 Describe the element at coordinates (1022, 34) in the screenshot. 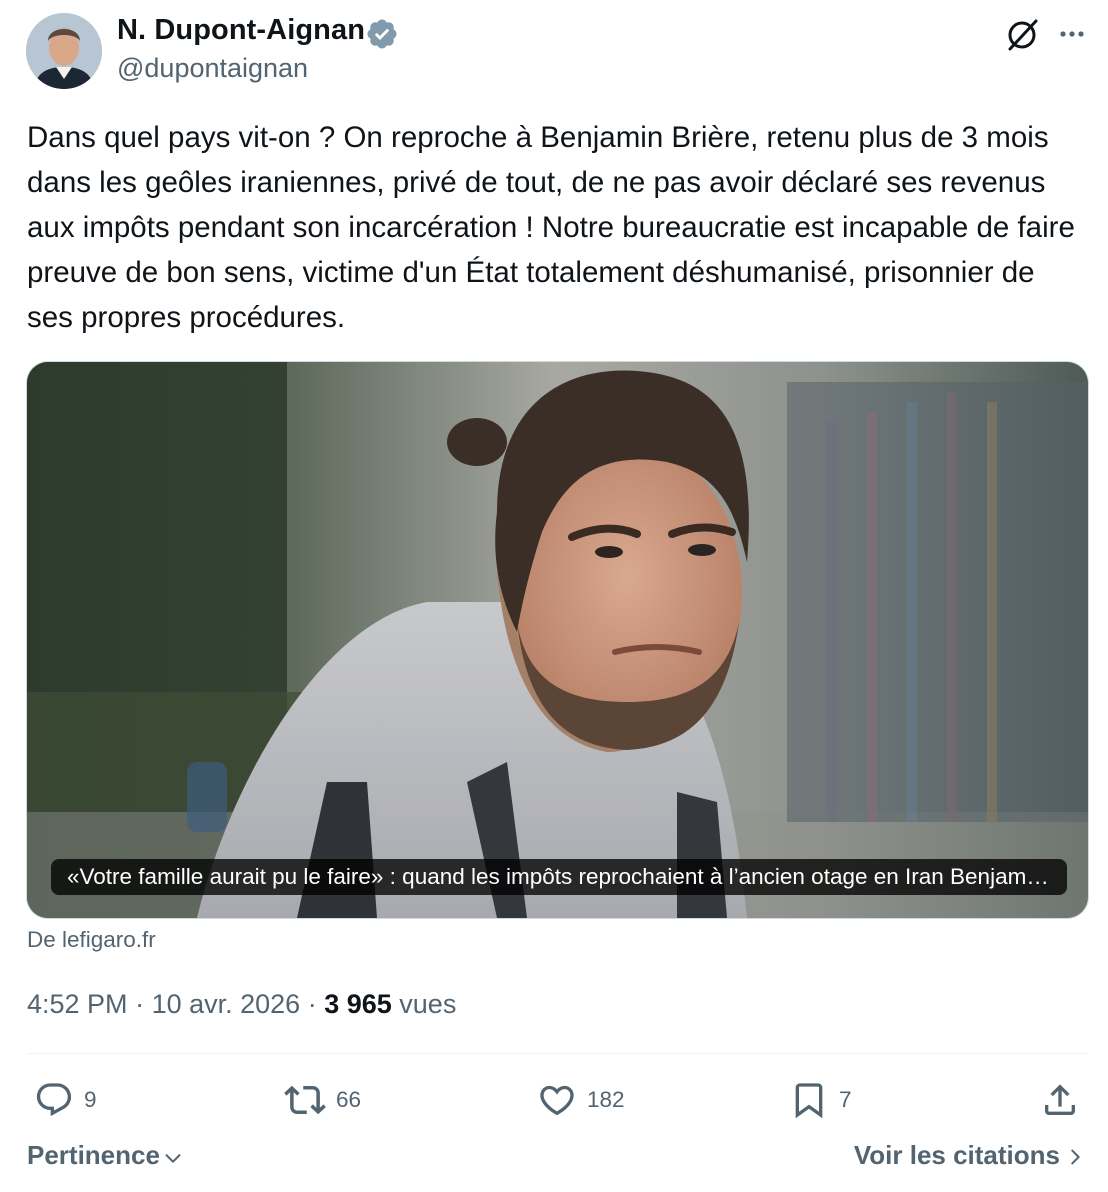

I see `grok-icon` at that location.